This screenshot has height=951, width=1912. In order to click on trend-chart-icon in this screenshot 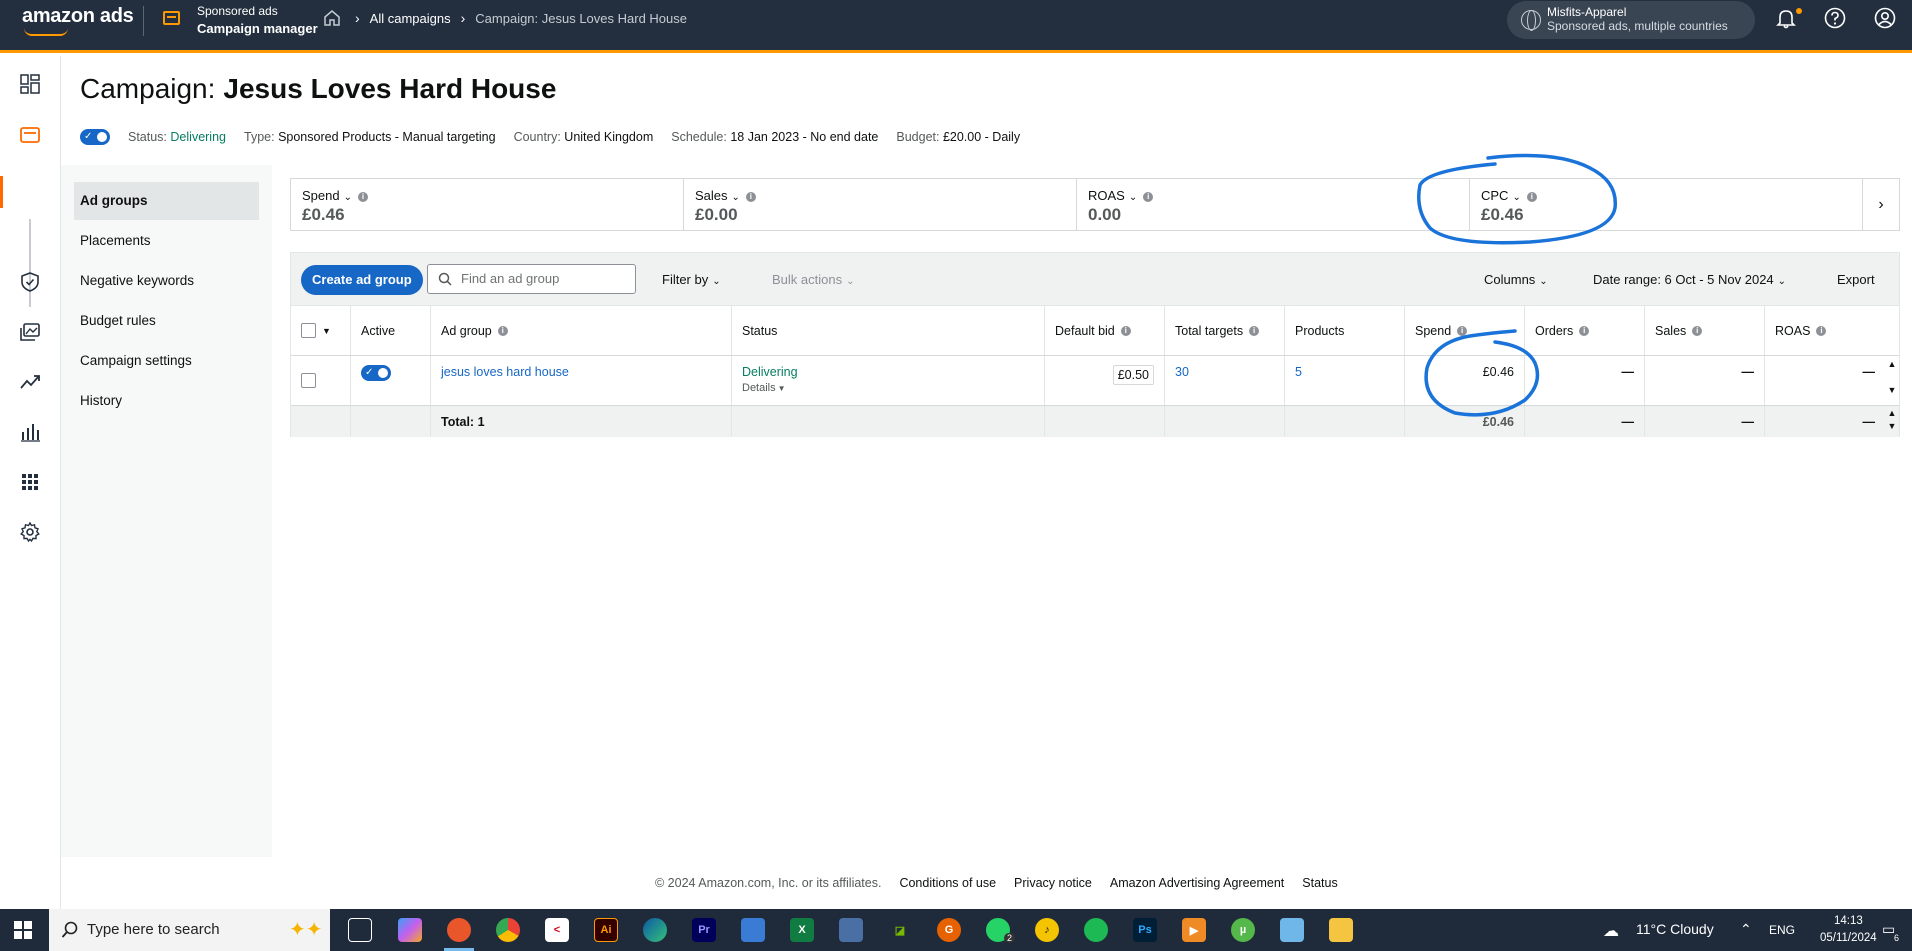, I will do `click(30, 382)`.